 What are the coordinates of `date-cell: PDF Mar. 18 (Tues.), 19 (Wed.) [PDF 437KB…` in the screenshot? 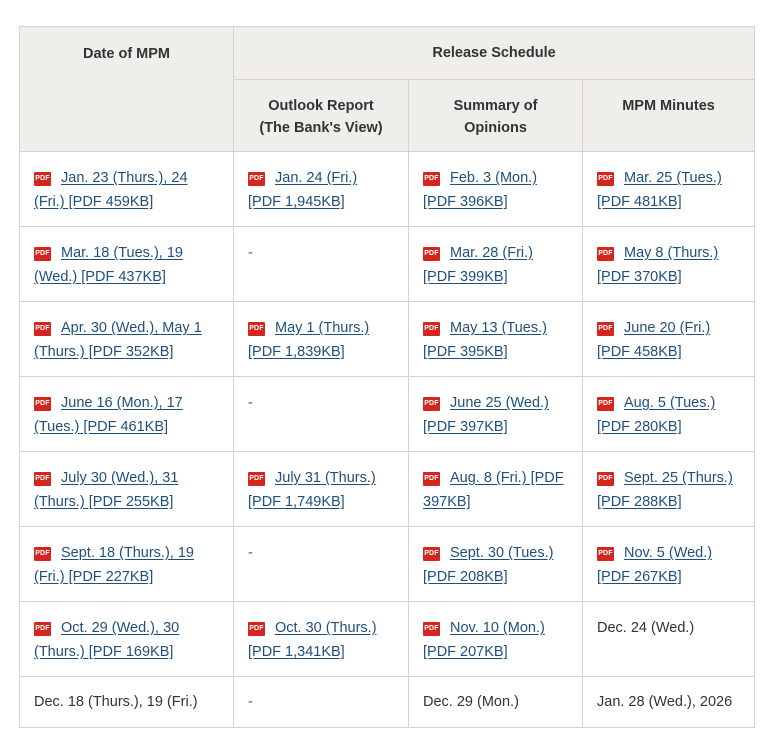 It's located at (126, 264).